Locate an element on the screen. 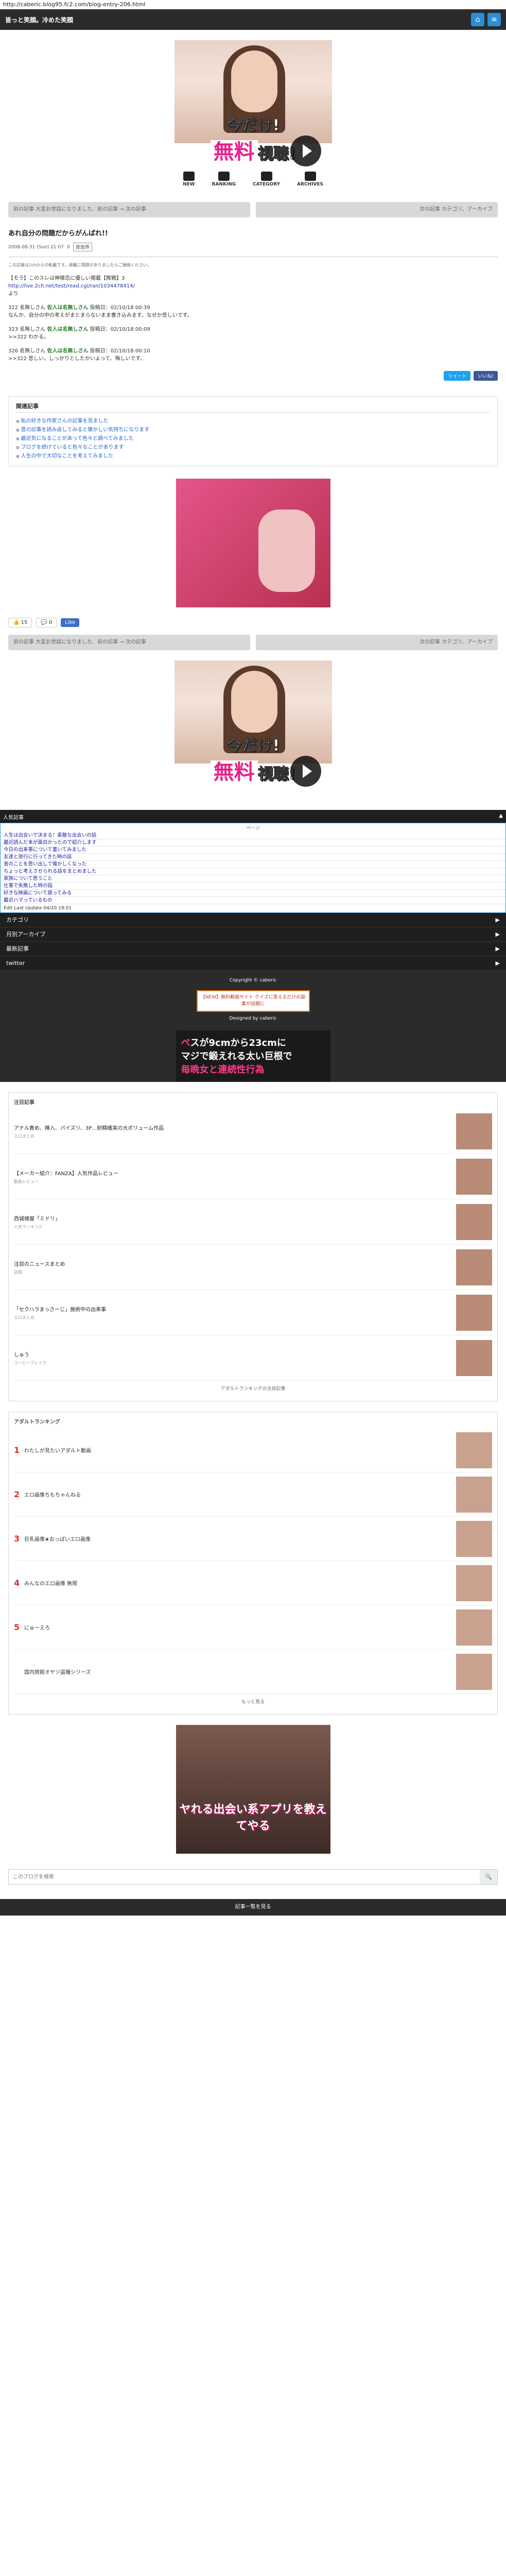  rank-item: 仕事で失敗した時の話 is located at coordinates (253, 886).